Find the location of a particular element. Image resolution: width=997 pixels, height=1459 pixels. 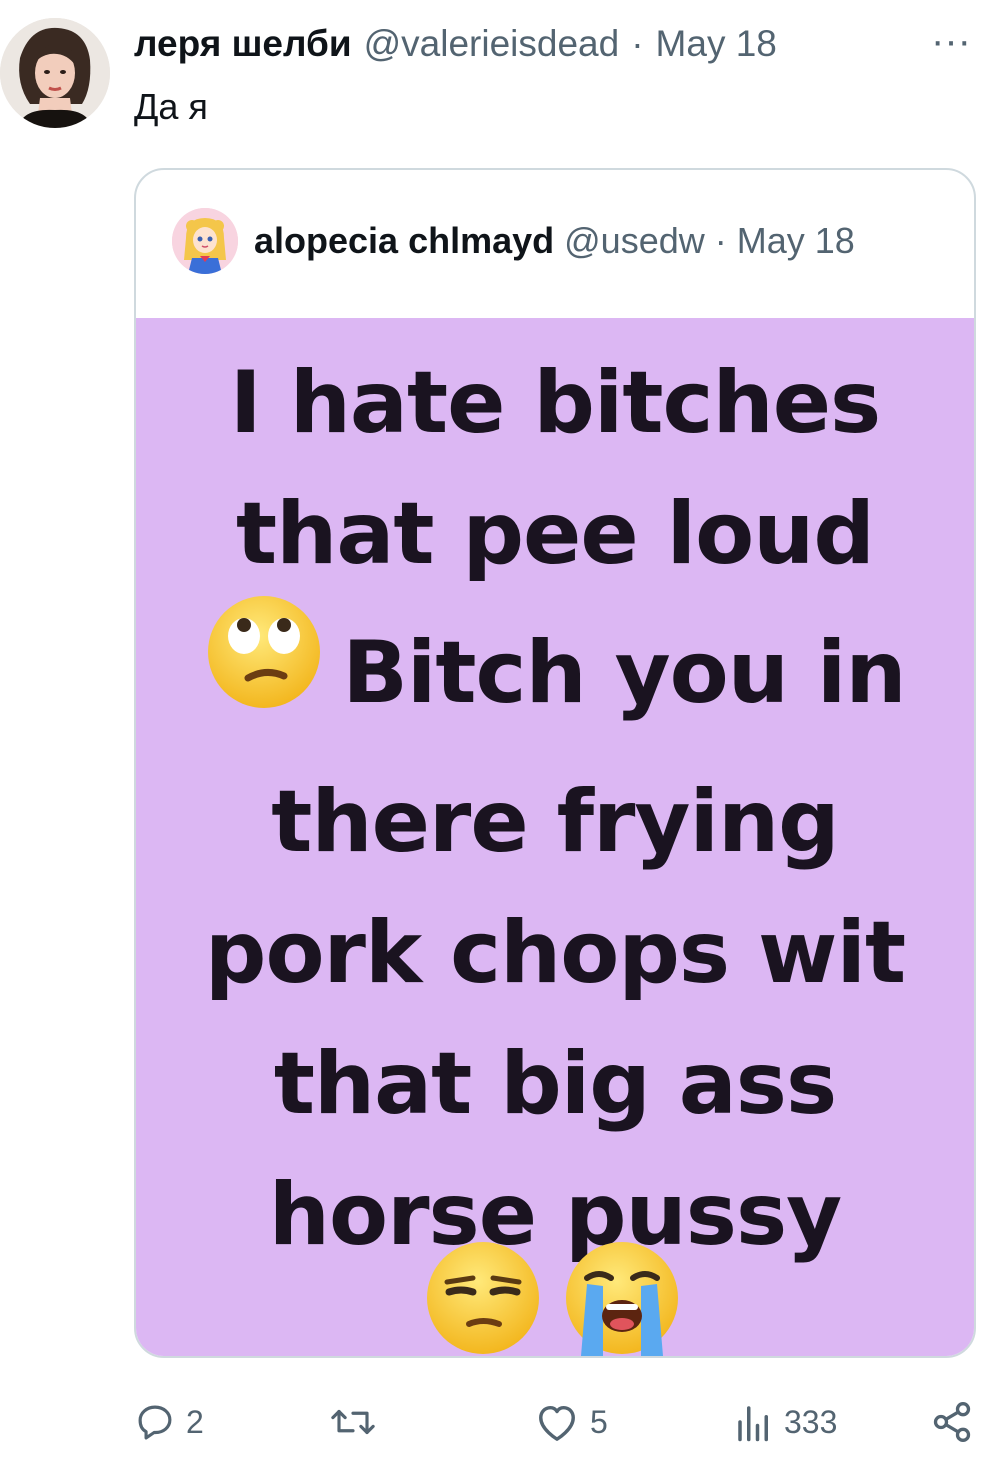

heart-icon is located at coordinates (557, 1423).